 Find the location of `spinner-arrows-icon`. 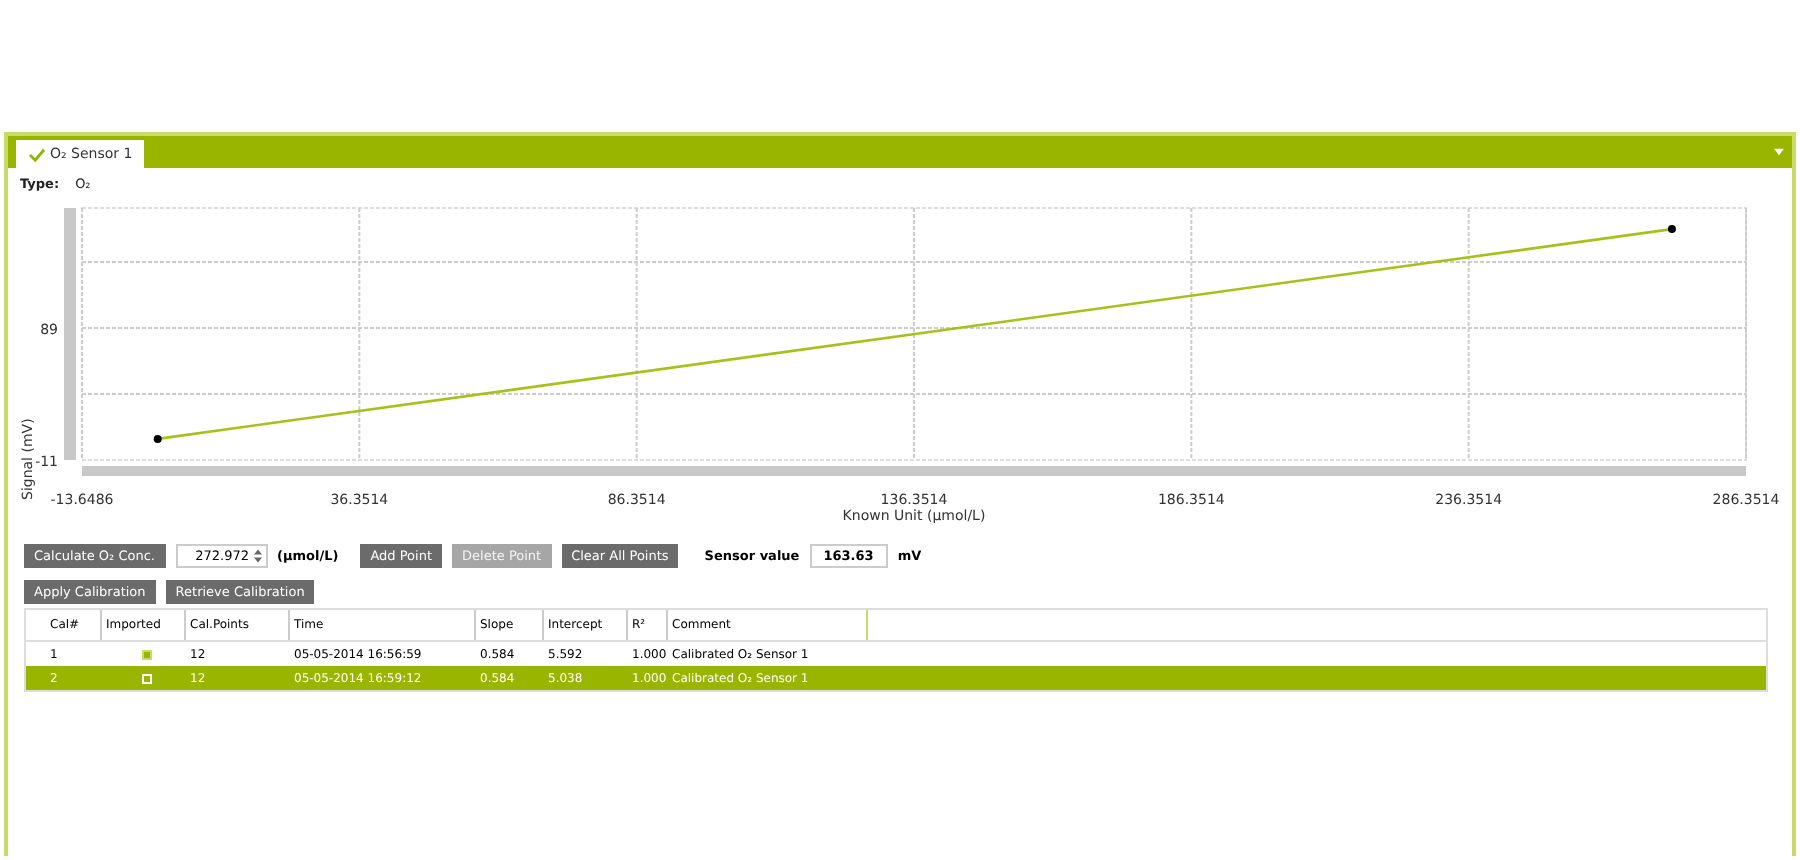

spinner-arrows-icon is located at coordinates (257, 556).